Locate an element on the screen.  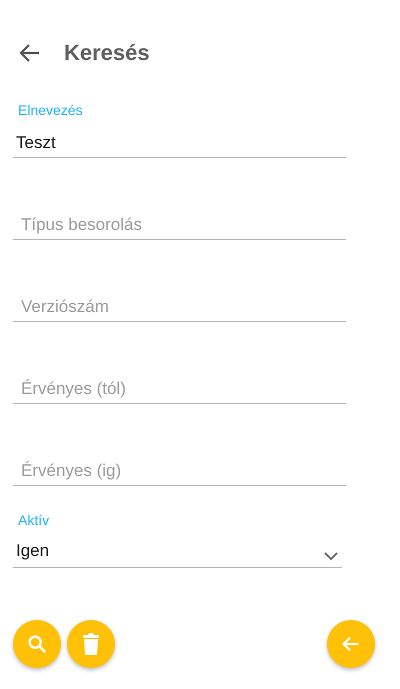
field-label: Aktív is located at coordinates (33, 520).